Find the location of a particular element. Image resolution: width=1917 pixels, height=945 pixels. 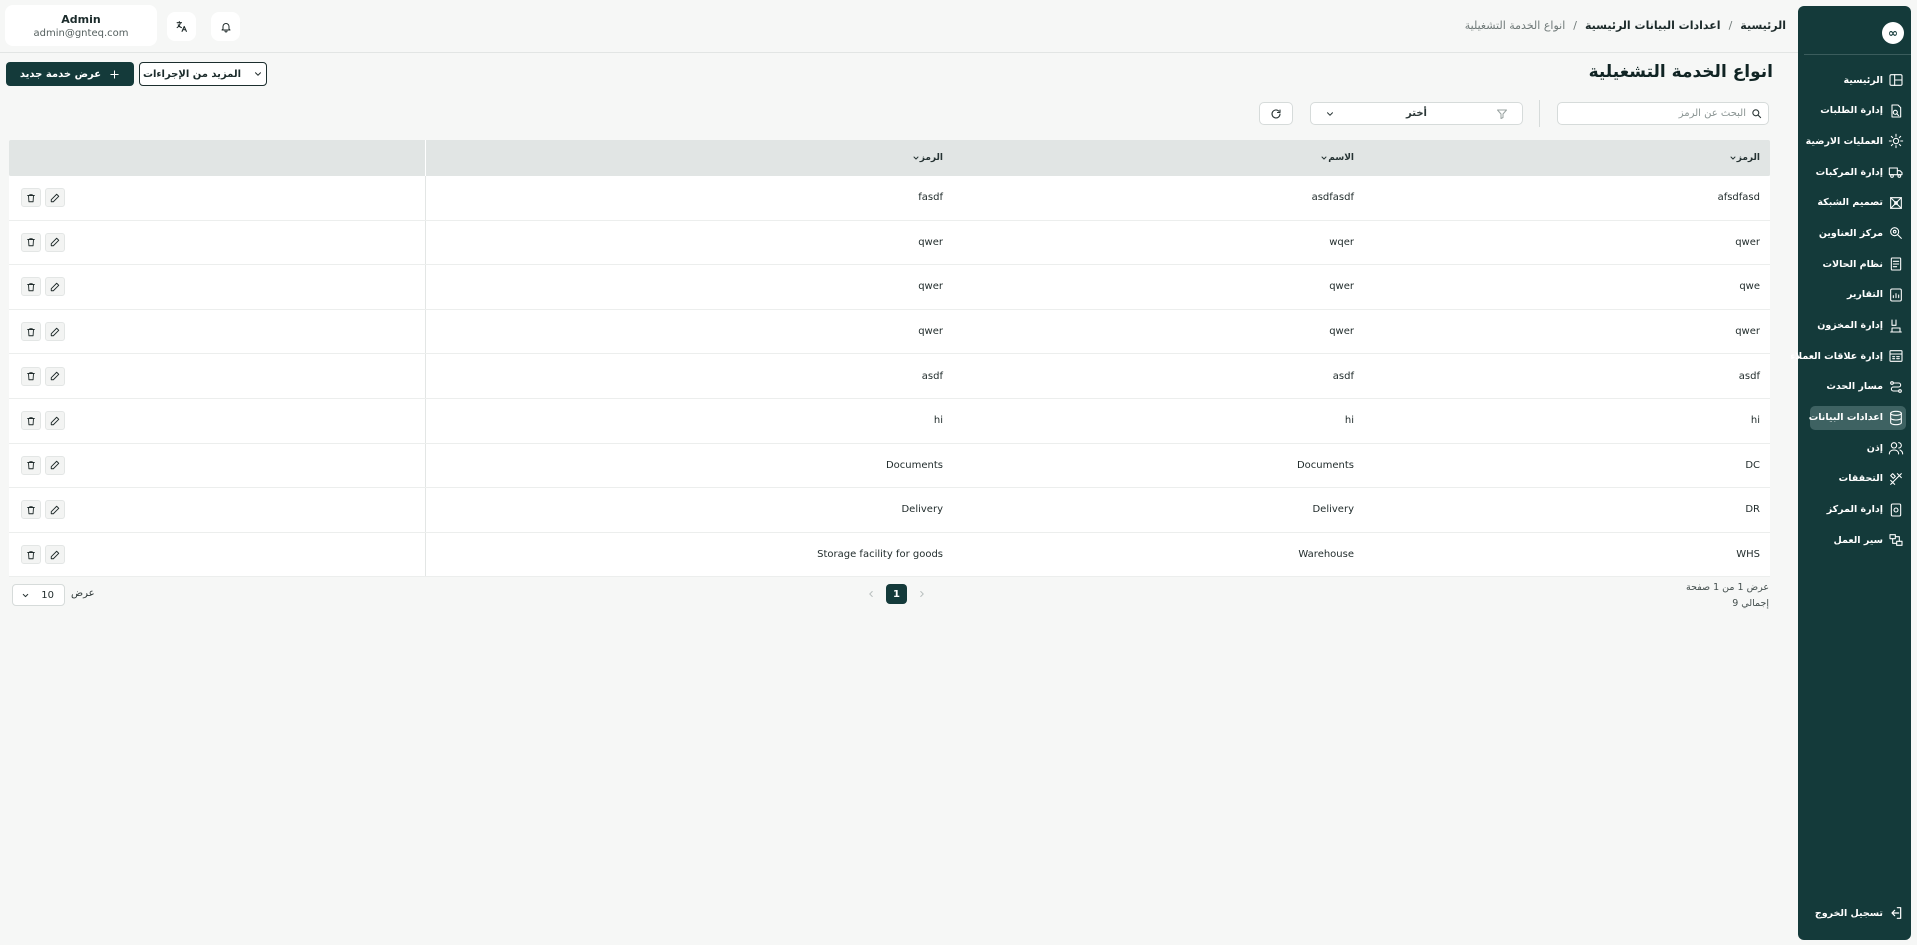

header-description: الرمز is located at coordinates (689, 158).